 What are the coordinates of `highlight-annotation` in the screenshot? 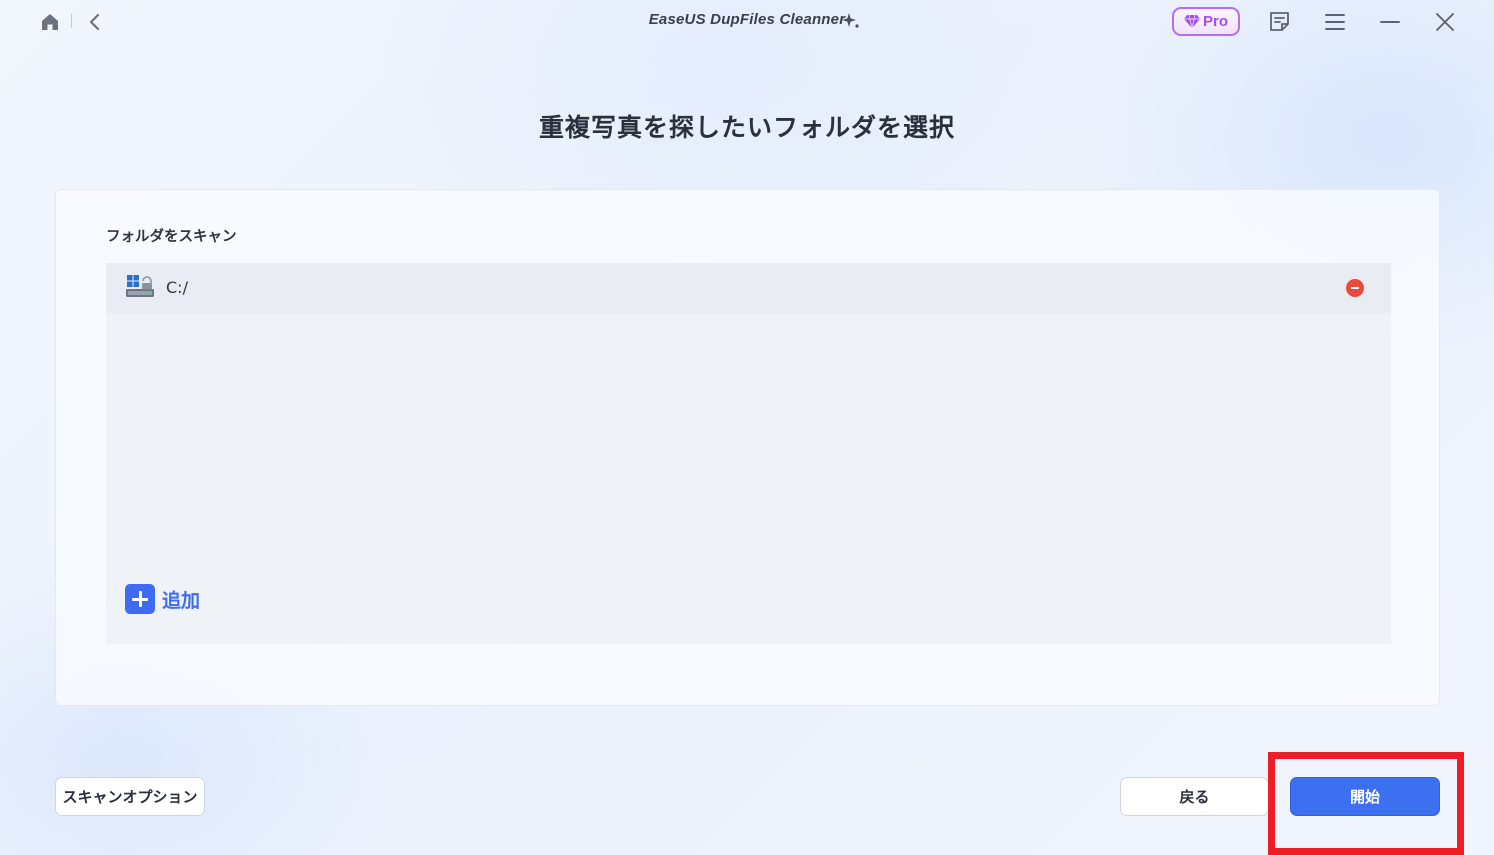 It's located at (1366, 803).